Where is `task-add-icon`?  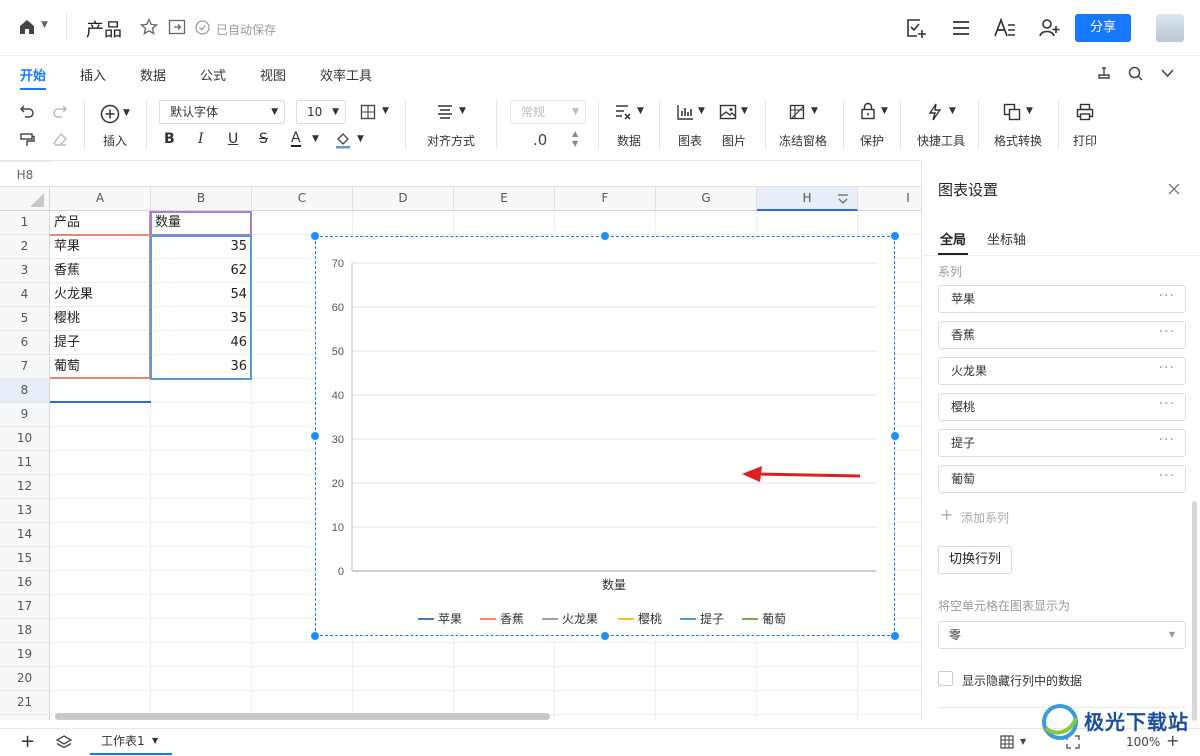 task-add-icon is located at coordinates (916, 28).